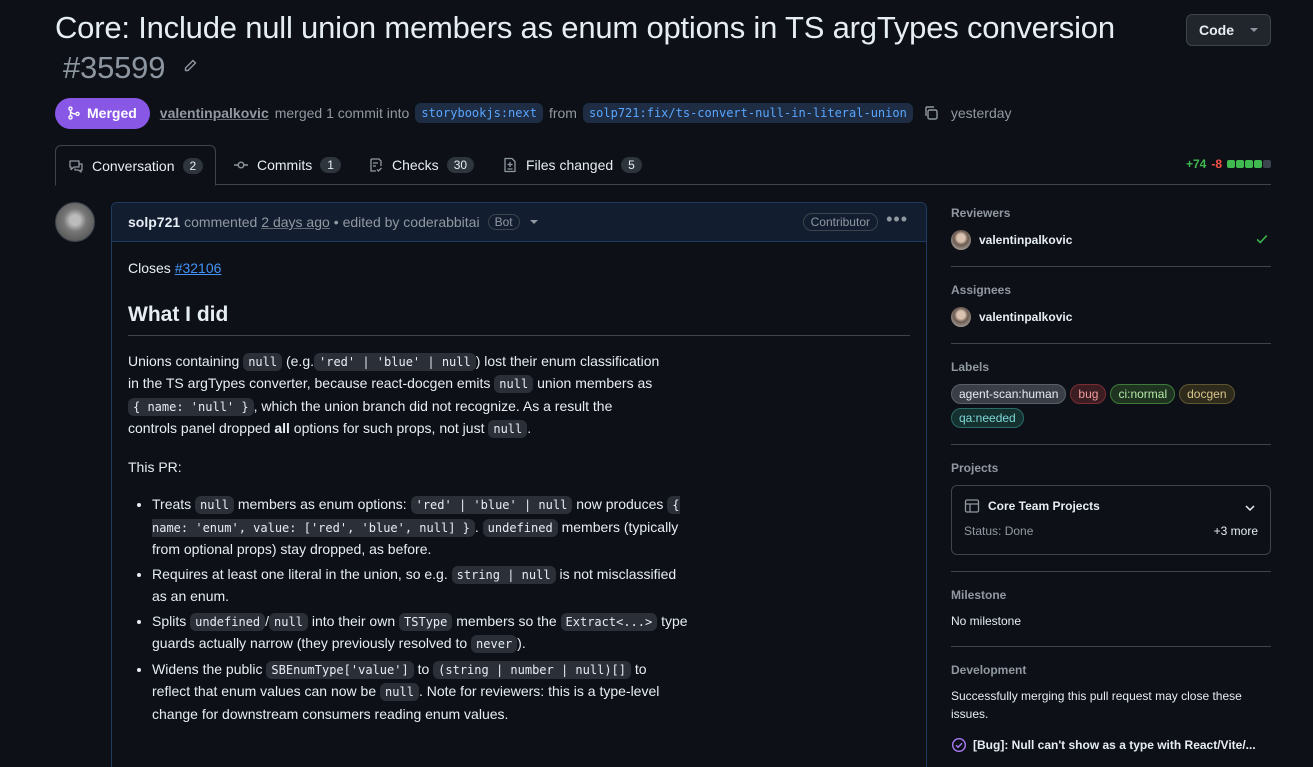 The width and height of the screenshot is (1313, 767). I want to click on sidebar-heading: Labels, so click(1111, 367).